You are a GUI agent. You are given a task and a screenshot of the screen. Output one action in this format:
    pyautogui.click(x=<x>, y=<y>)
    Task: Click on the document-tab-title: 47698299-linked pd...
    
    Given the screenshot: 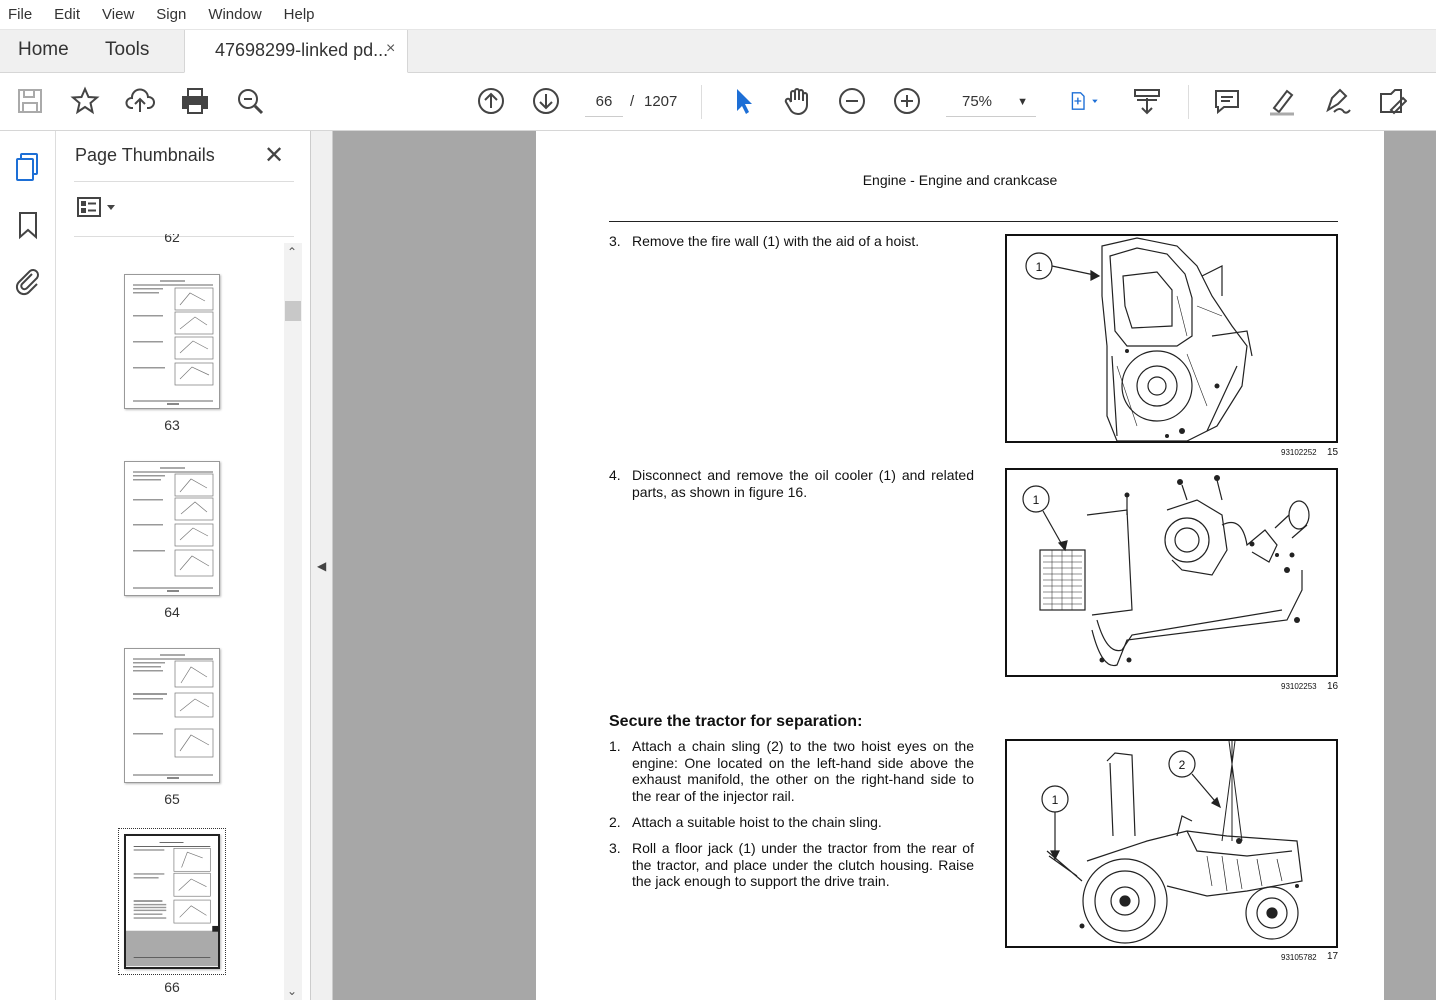 What is the action you would take?
    pyautogui.click(x=302, y=50)
    